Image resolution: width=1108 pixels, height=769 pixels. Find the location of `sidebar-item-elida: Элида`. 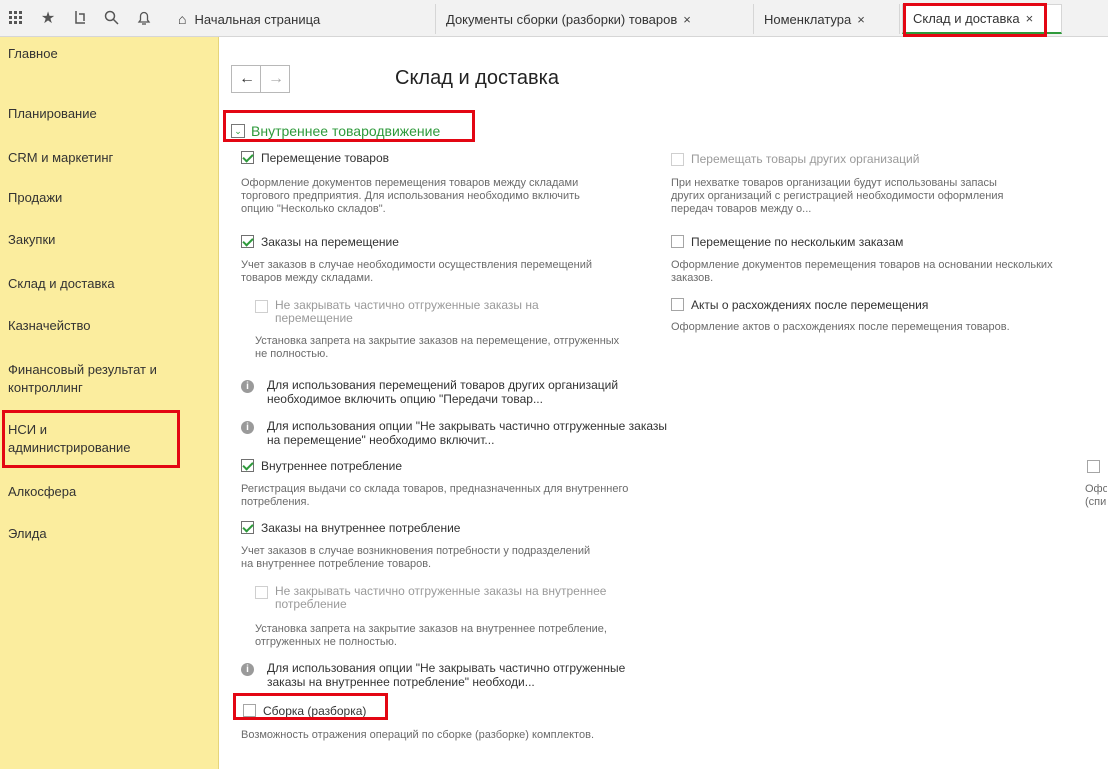

sidebar-item-elida: Элида is located at coordinates (108, 534).